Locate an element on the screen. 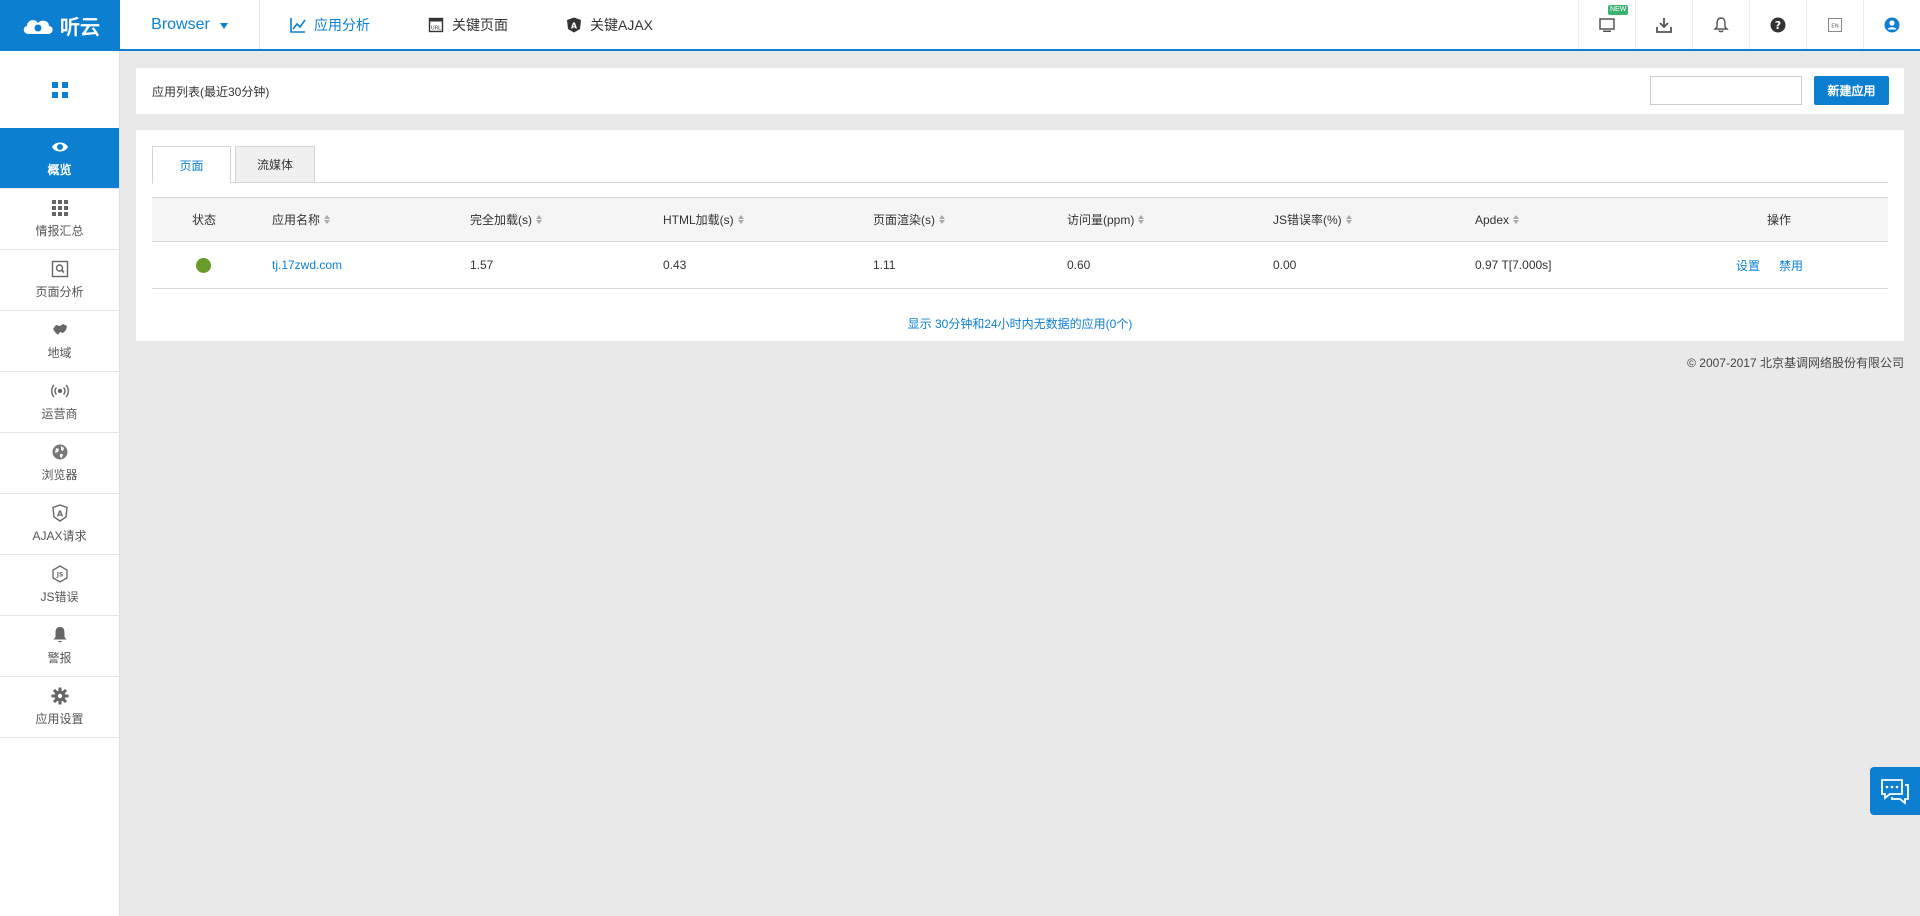 This screenshot has width=1920, height=916. sidebar-item-js-errors: JS JS错误 is located at coordinates (59, 585).